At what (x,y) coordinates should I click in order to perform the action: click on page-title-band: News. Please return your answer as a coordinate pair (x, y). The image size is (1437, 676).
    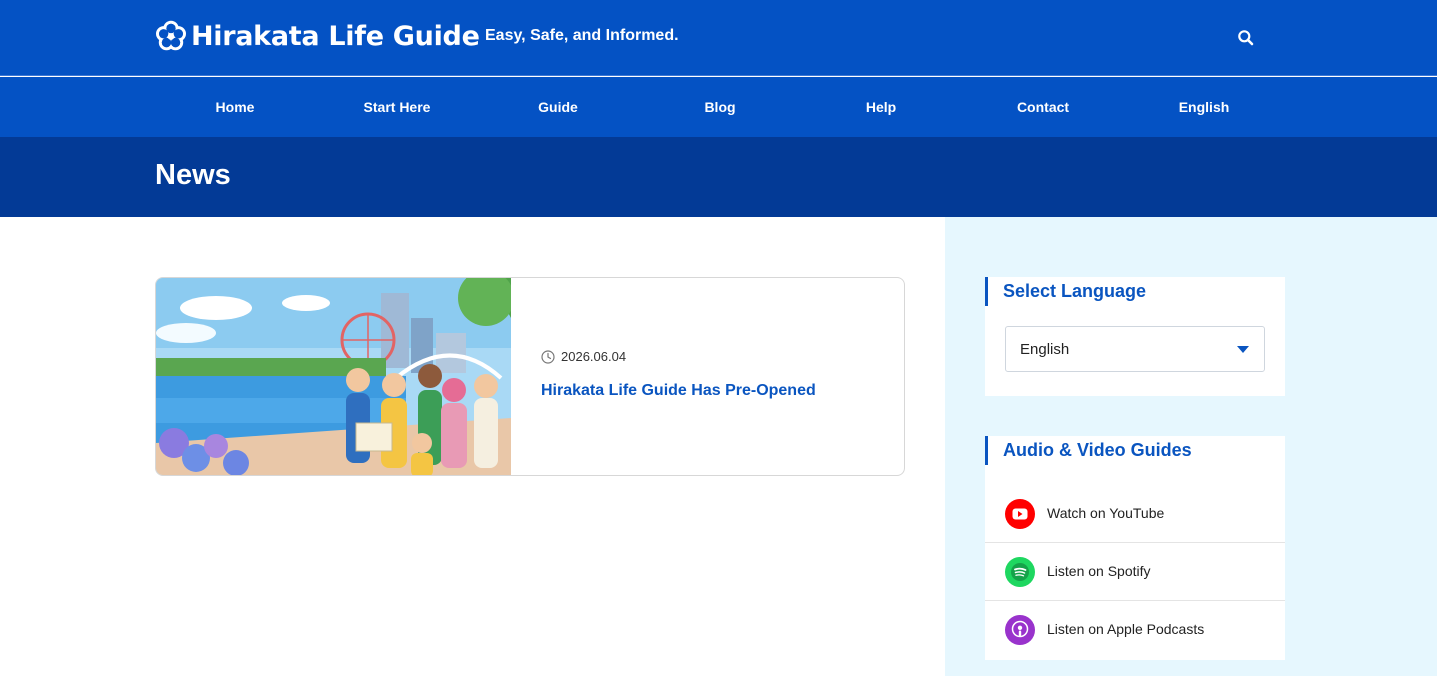
    Looking at the image, I should click on (718, 177).